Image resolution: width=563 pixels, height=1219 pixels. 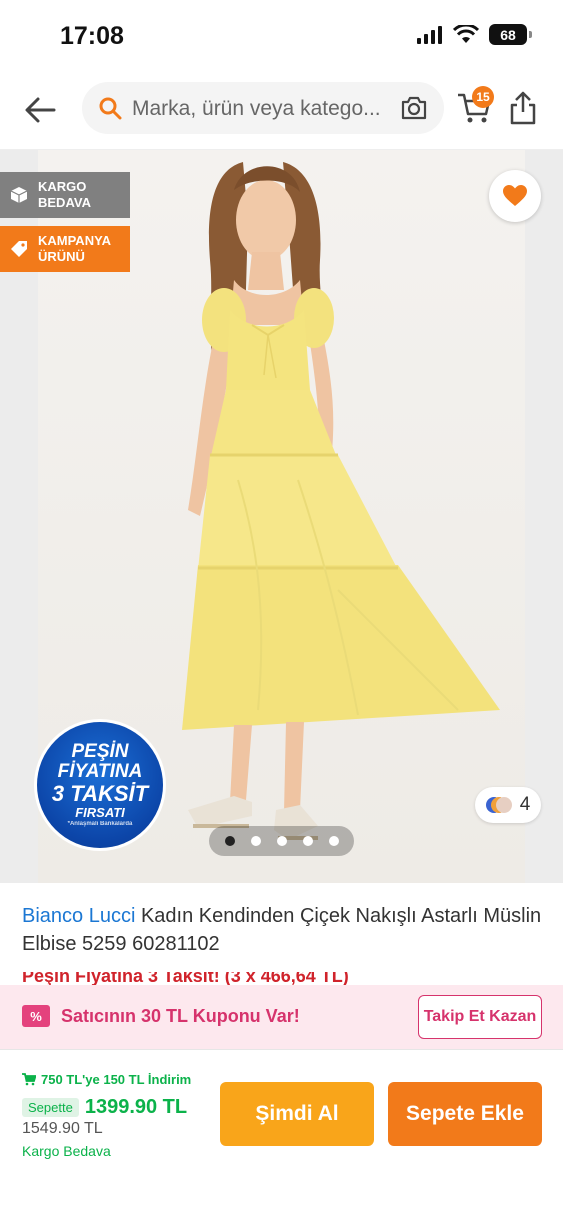 I want to click on add-to-cart-button: Sepete Ekle, so click(x=465, y=1114).